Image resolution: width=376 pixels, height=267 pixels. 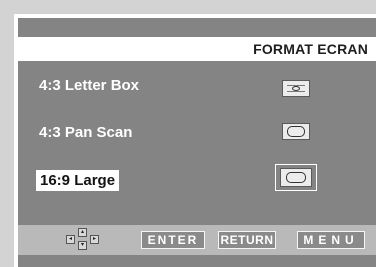 What do you see at coordinates (89, 85) in the screenshot?
I see `option-letterbox: 4:3 Letter Box` at bounding box center [89, 85].